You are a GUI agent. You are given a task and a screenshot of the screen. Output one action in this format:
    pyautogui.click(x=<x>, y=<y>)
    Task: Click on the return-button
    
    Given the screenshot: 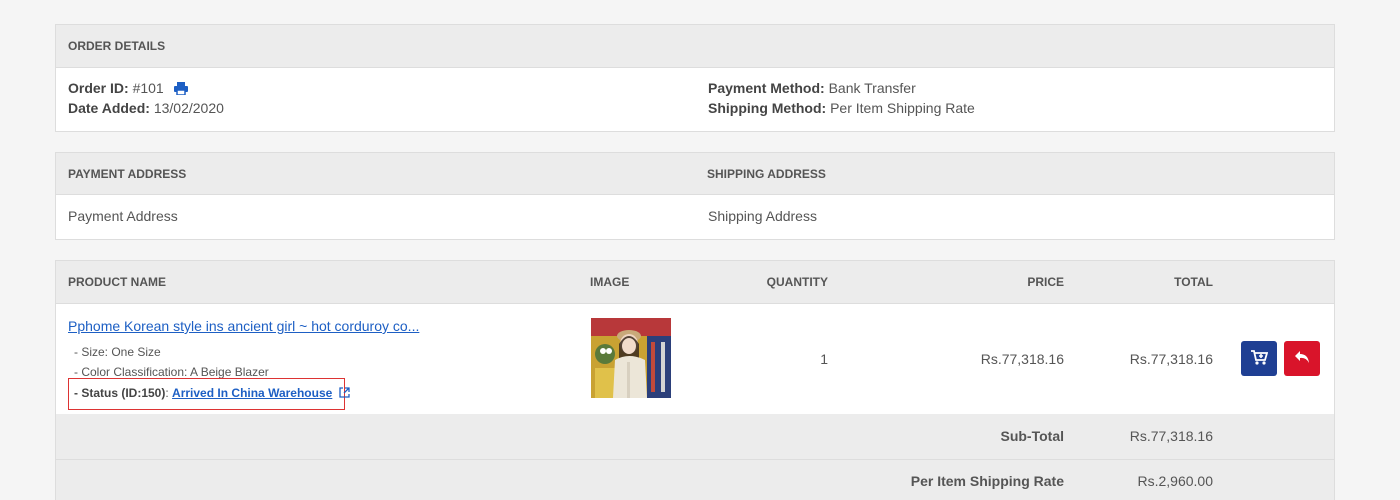 What is the action you would take?
    pyautogui.click(x=1302, y=358)
    